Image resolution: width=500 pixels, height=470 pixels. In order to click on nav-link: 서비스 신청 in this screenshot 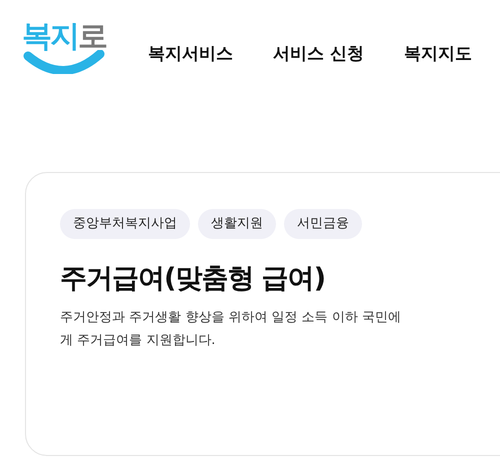, I will do `click(318, 55)`.